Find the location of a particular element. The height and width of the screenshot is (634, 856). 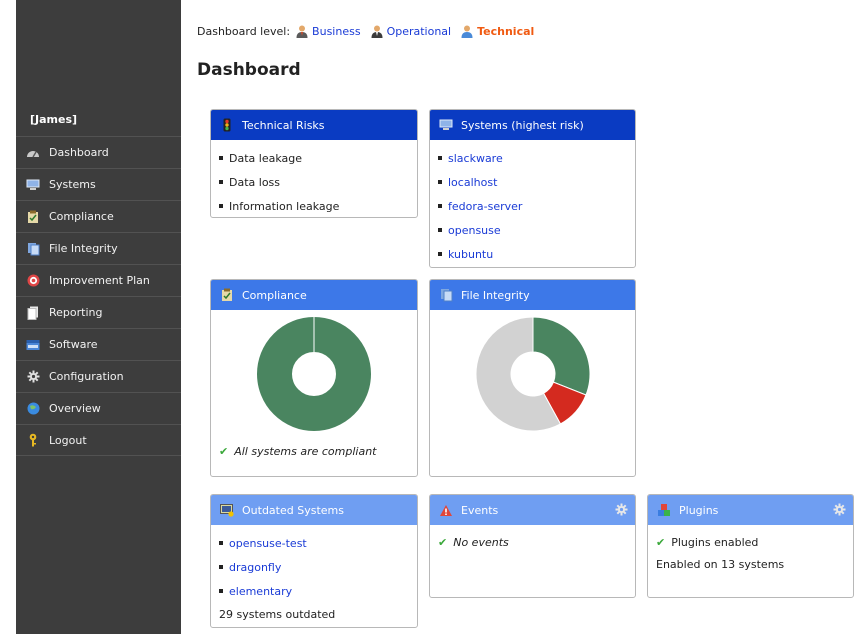

compliance-status: ✔ All systems are compliant is located at coordinates (314, 451).